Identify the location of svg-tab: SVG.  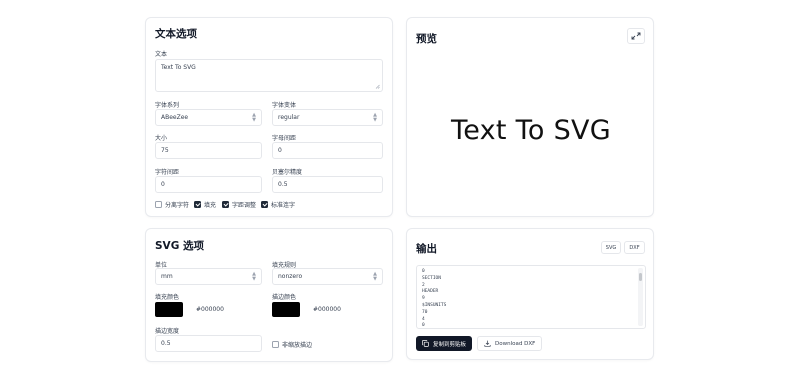
(611, 247).